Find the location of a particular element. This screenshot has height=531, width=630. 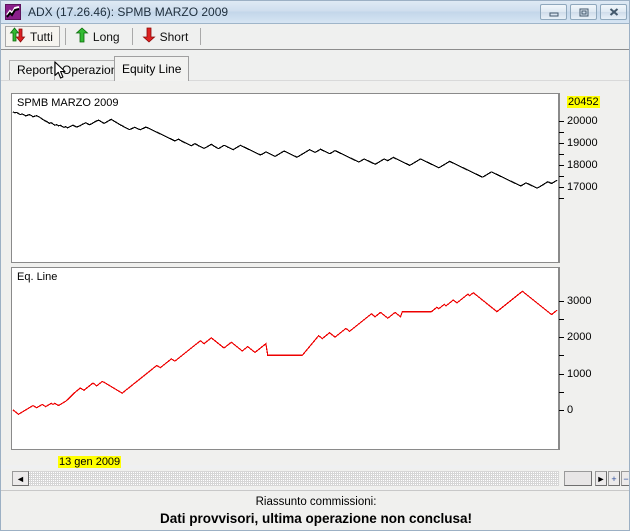

axis-tick-label: 18000 is located at coordinates (582, 165).